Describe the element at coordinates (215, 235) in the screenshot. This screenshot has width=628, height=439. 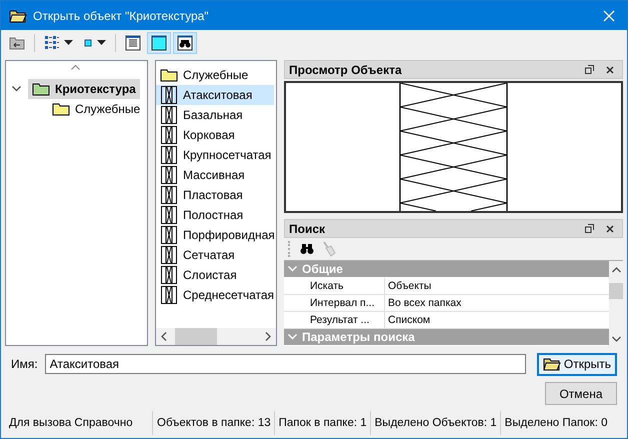
I see `list-item: Порфировидная` at that location.